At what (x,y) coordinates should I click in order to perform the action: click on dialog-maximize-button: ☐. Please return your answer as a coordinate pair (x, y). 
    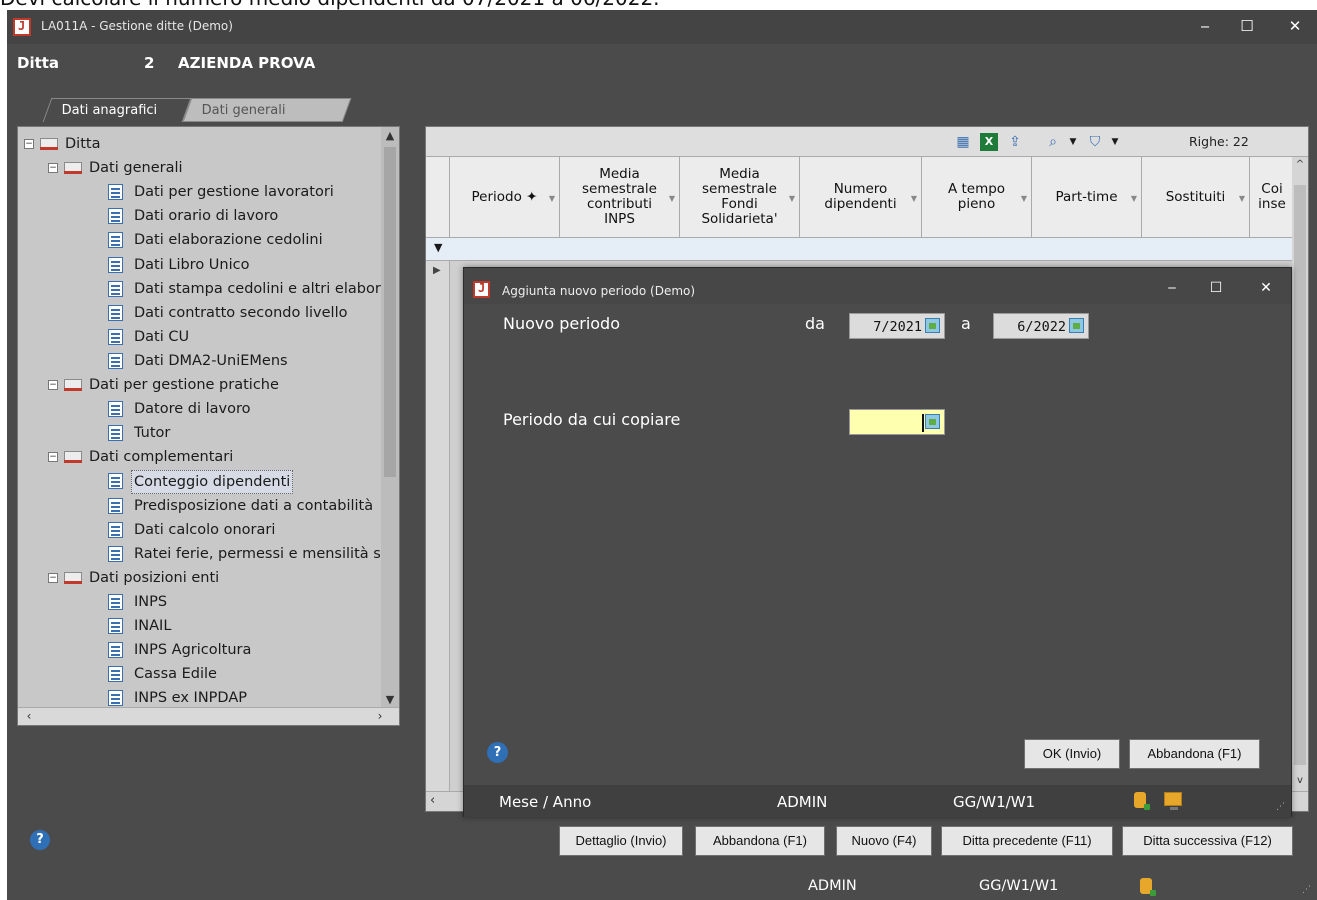
    Looking at the image, I should click on (1216, 288).